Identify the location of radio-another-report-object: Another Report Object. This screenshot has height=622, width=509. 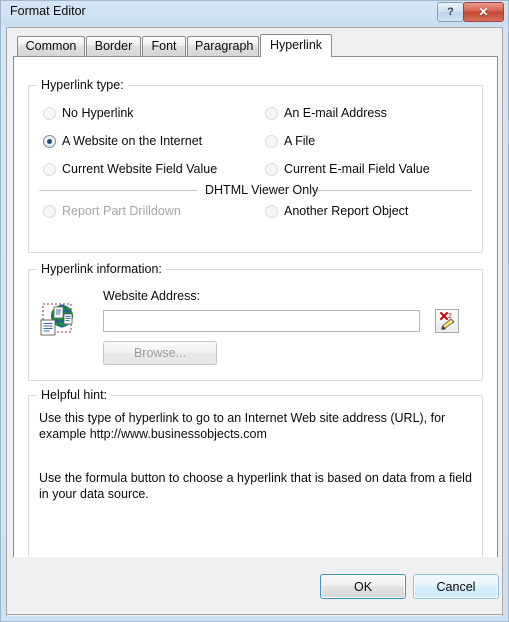
(336, 211).